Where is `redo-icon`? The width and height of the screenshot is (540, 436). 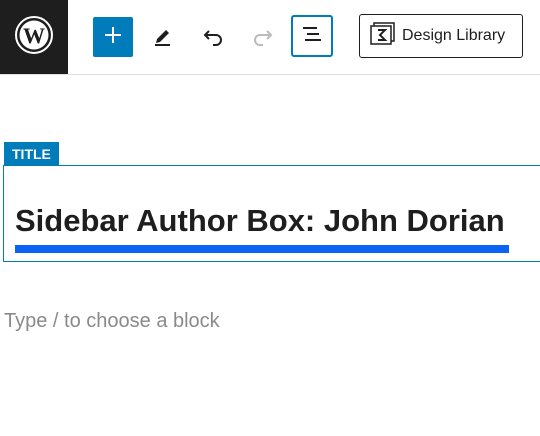 redo-icon is located at coordinates (263, 37).